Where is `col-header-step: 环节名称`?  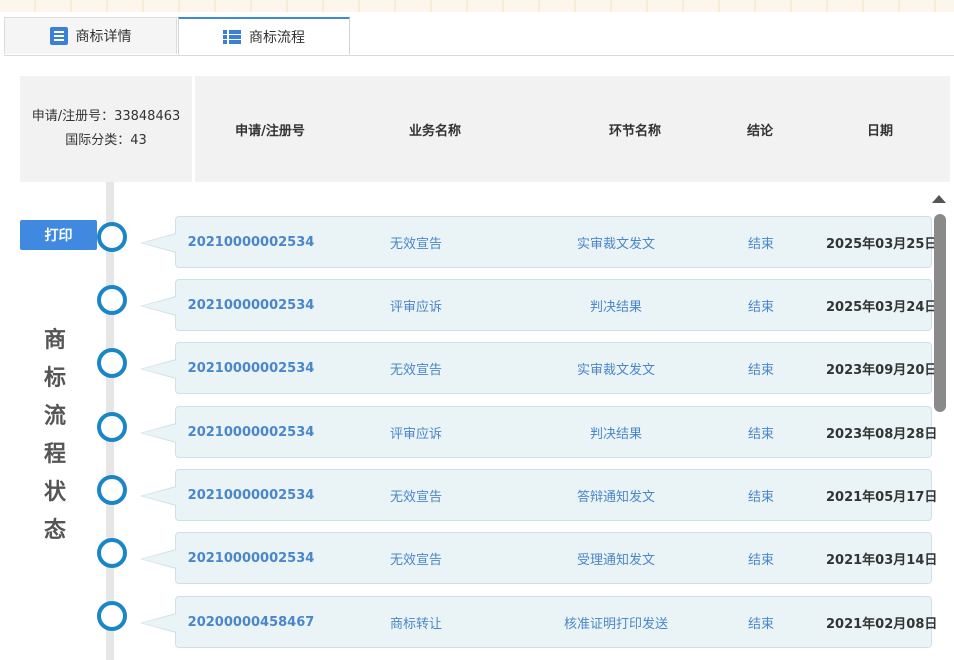
col-header-step: 环节名称 is located at coordinates (634, 131).